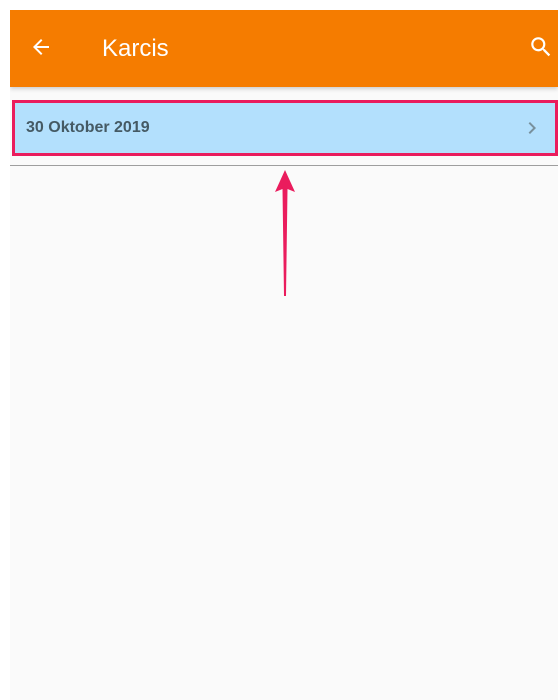 The image size is (558, 700). I want to click on annotation-arrow-icon, so click(285, 233).